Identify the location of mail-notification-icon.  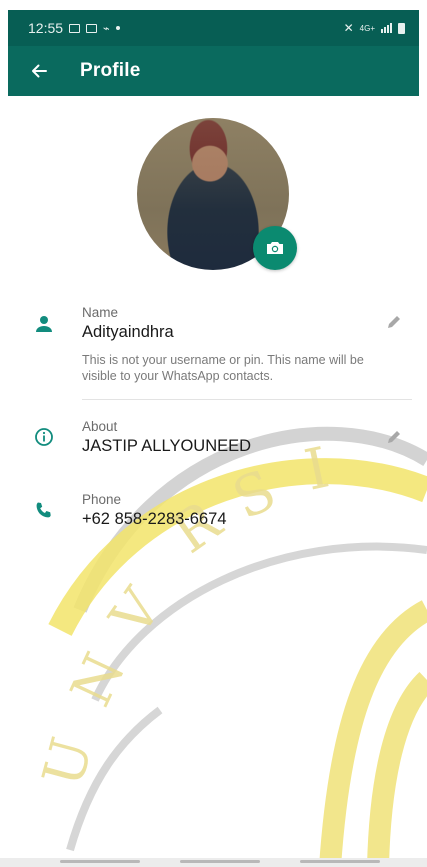
(92, 28).